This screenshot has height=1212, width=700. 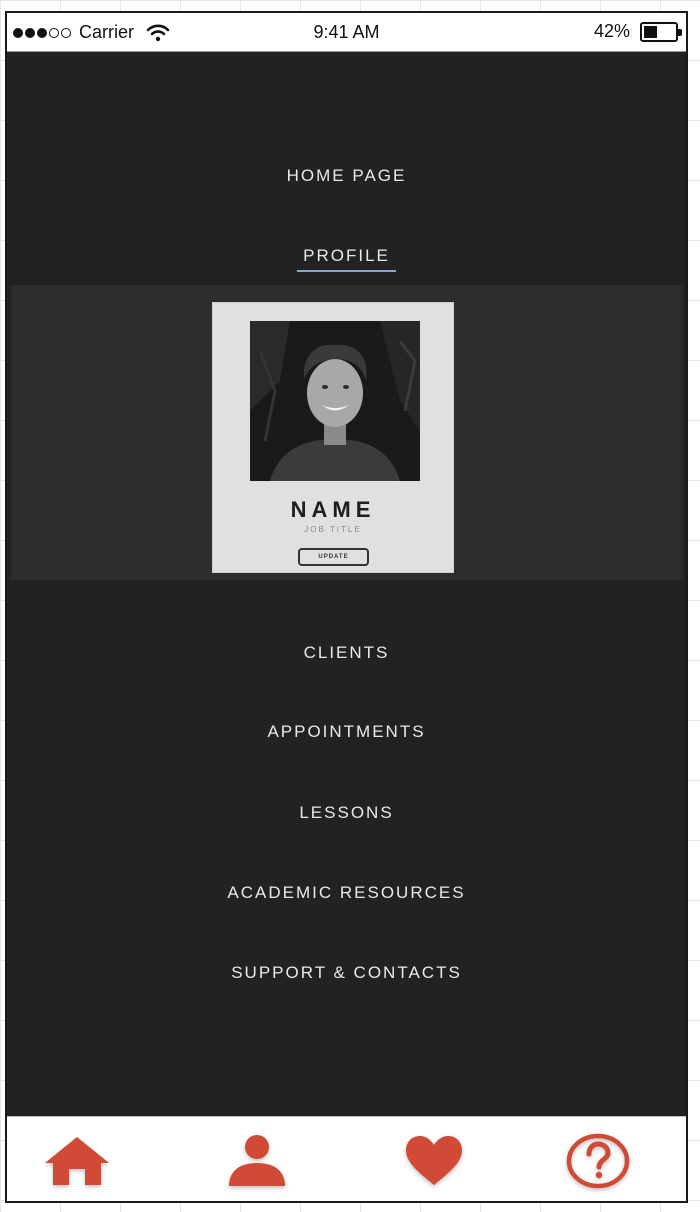 What do you see at coordinates (637, 31) in the screenshot?
I see `status-right: 42%` at bounding box center [637, 31].